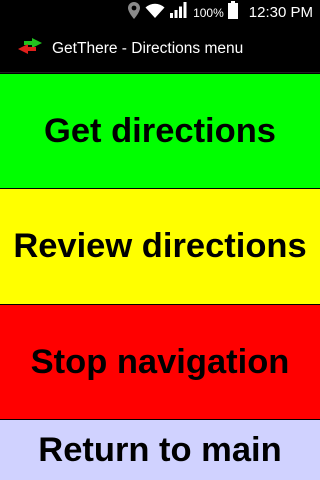 Image resolution: width=320 pixels, height=480 pixels. What do you see at coordinates (179, 12) in the screenshot?
I see `signal-icon` at bounding box center [179, 12].